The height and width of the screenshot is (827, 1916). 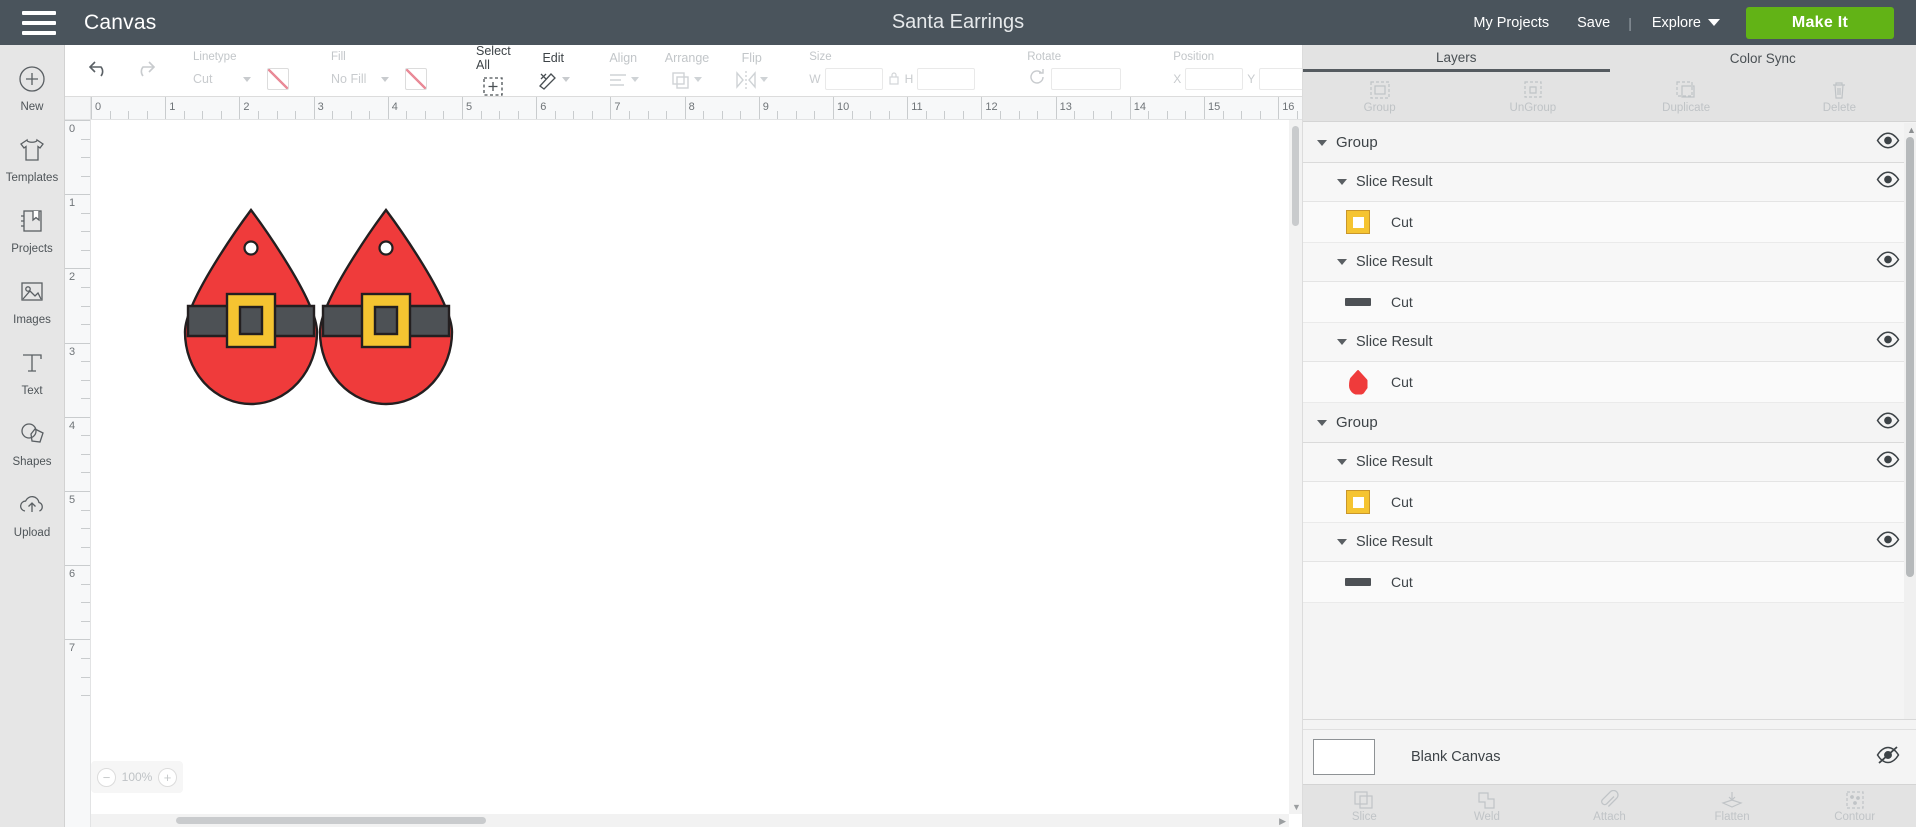 I want to click on group-button: Group, so click(x=1379, y=96).